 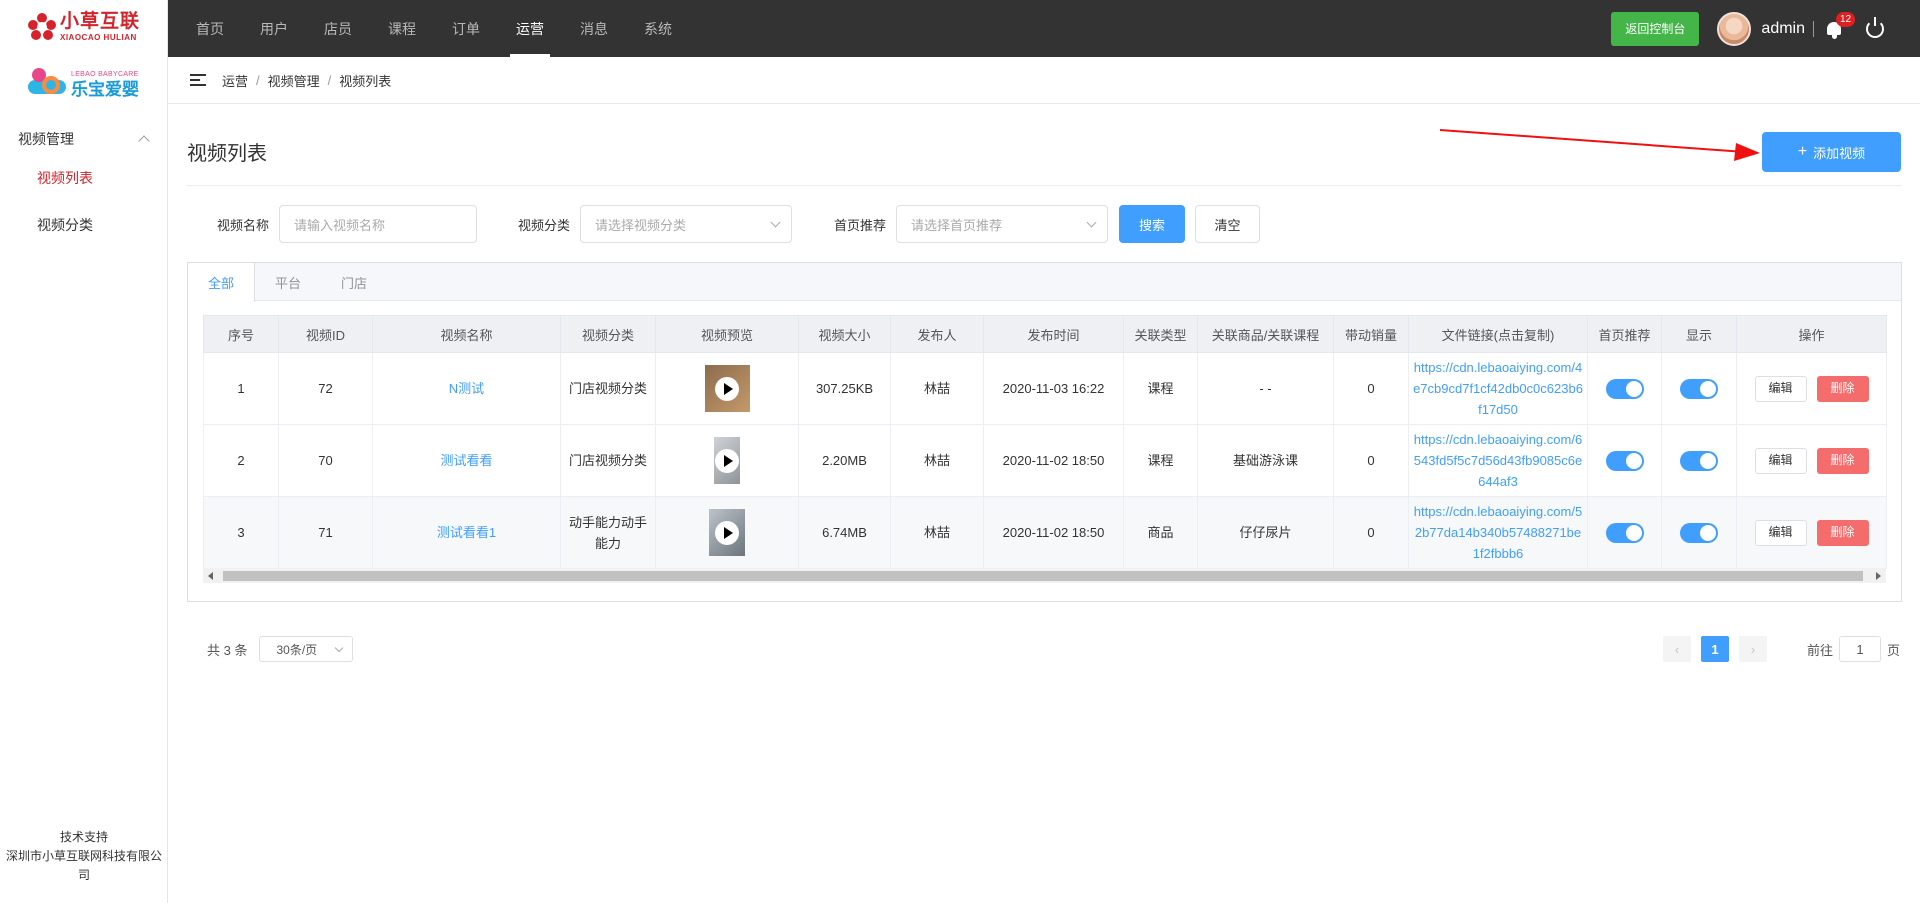 I want to click on page-number-current: 1, so click(x=1715, y=649).